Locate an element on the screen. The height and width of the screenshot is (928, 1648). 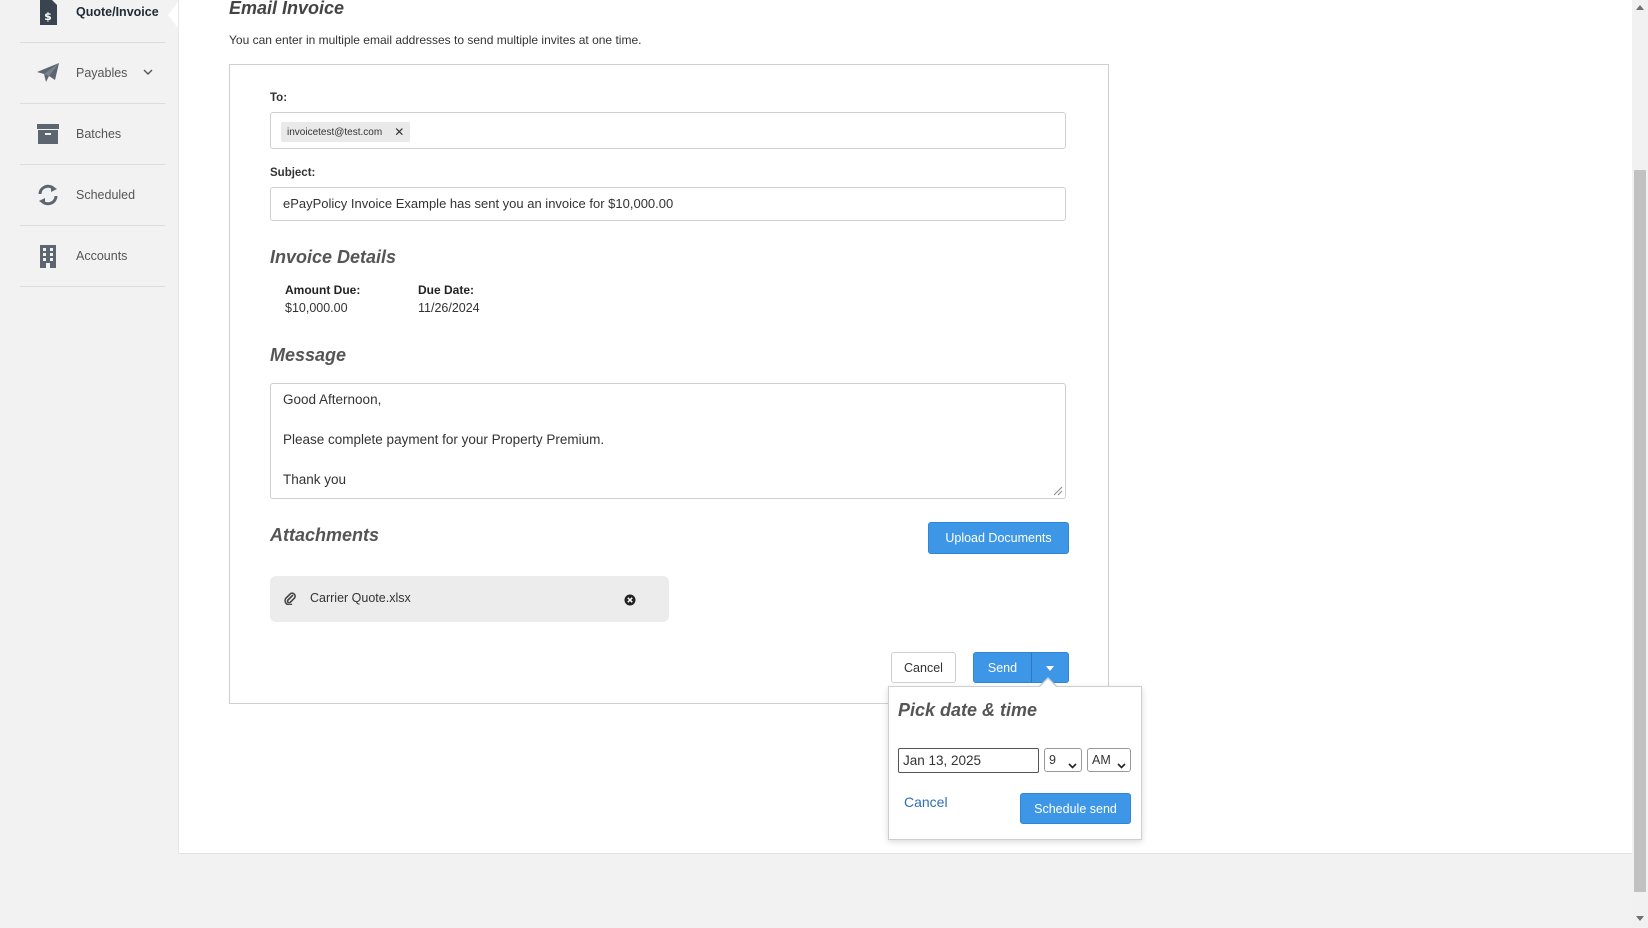
message-line: Thank you is located at coordinates (315, 479).